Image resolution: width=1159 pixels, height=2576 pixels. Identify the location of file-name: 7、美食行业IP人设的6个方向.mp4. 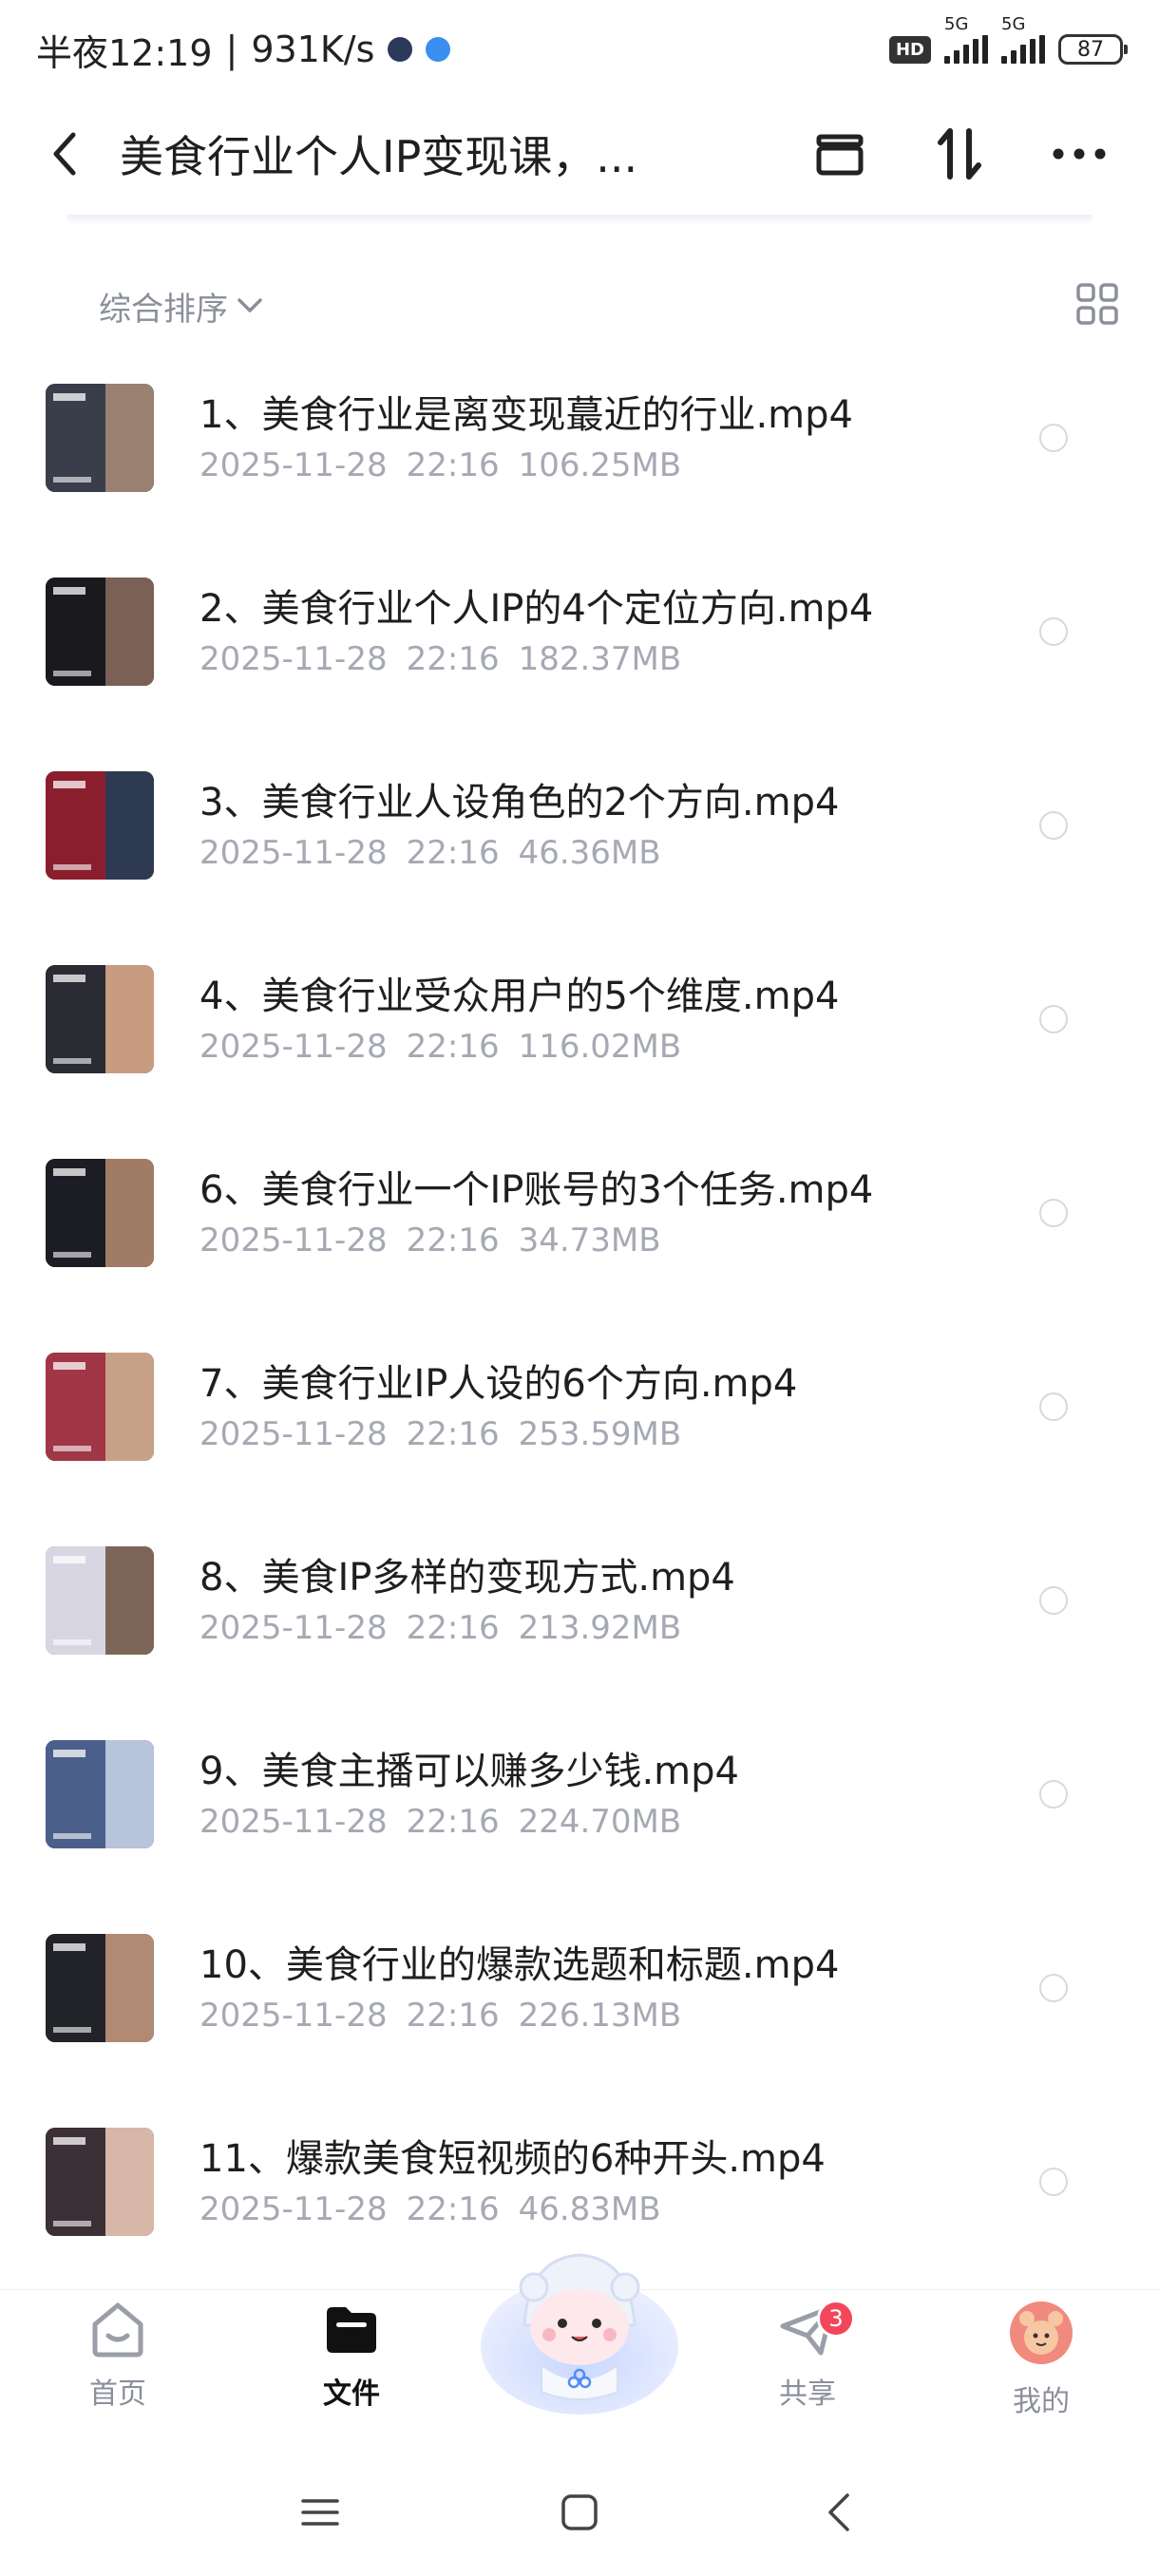
(499, 1384).